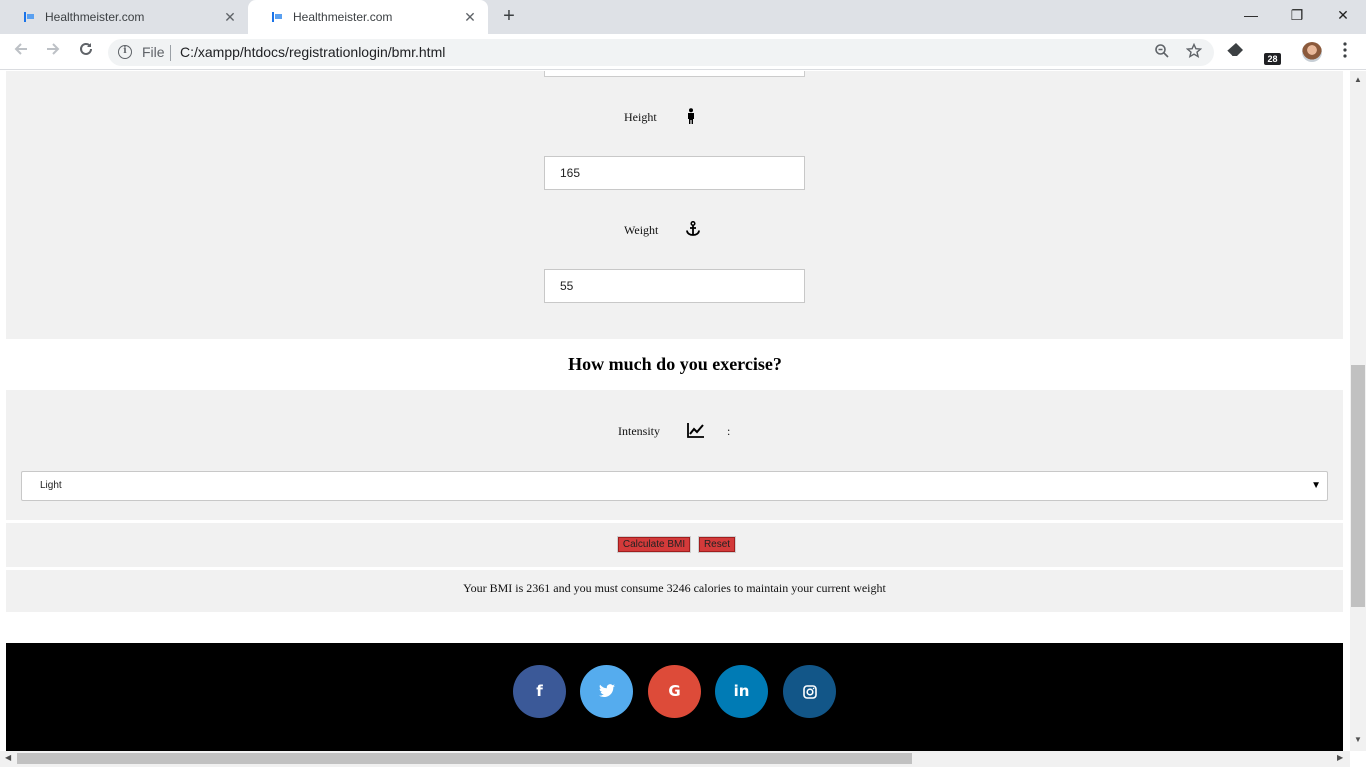 The width and height of the screenshot is (1366, 768). What do you see at coordinates (1343, 15) in the screenshot?
I see `window-close-button: ✕` at bounding box center [1343, 15].